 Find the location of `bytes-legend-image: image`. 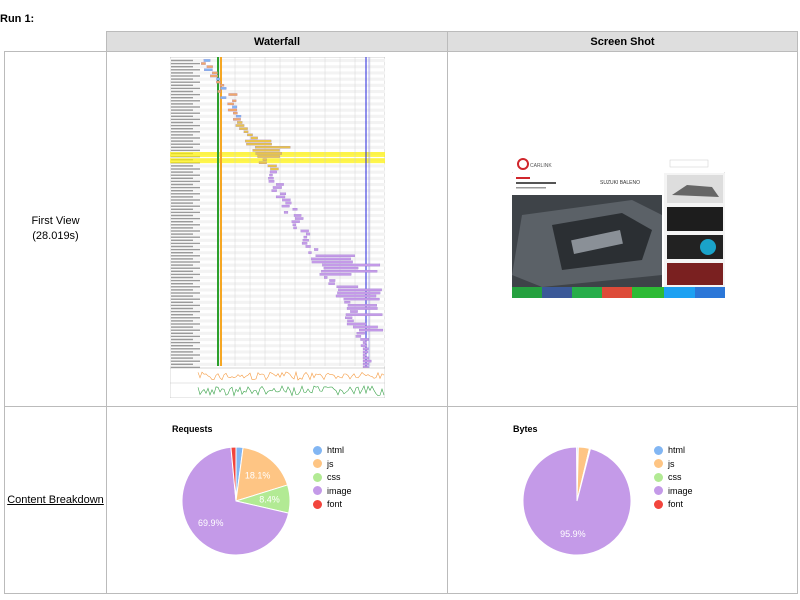

bytes-legend-image: image is located at coordinates (673, 491).